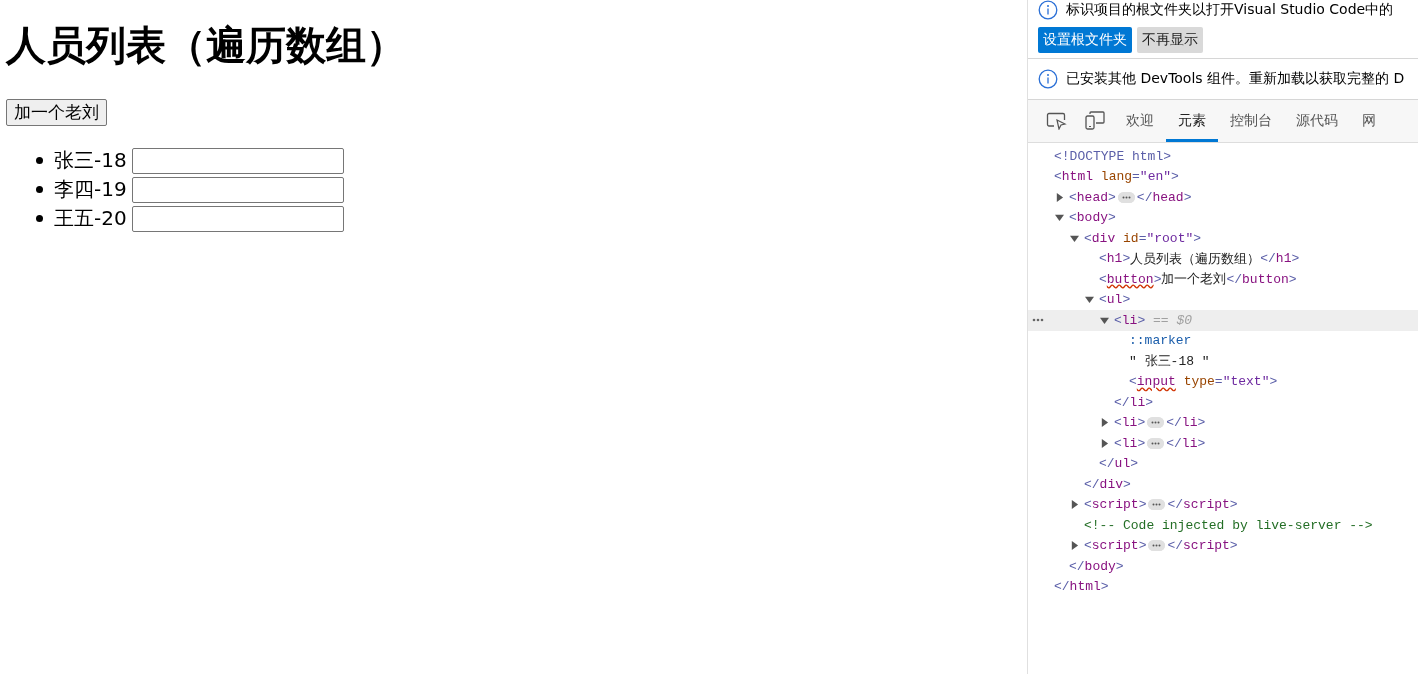  I want to click on dom-row: <h1>人员列表（遍历数组）</h1>, so click(1223, 258).